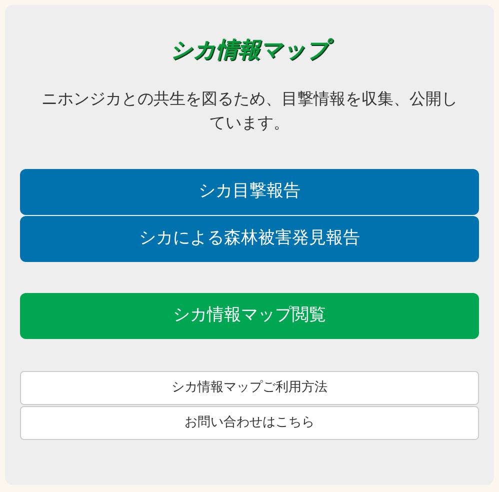  I want to click on menu-button: シカ情報マップ閲覧, so click(249, 316).